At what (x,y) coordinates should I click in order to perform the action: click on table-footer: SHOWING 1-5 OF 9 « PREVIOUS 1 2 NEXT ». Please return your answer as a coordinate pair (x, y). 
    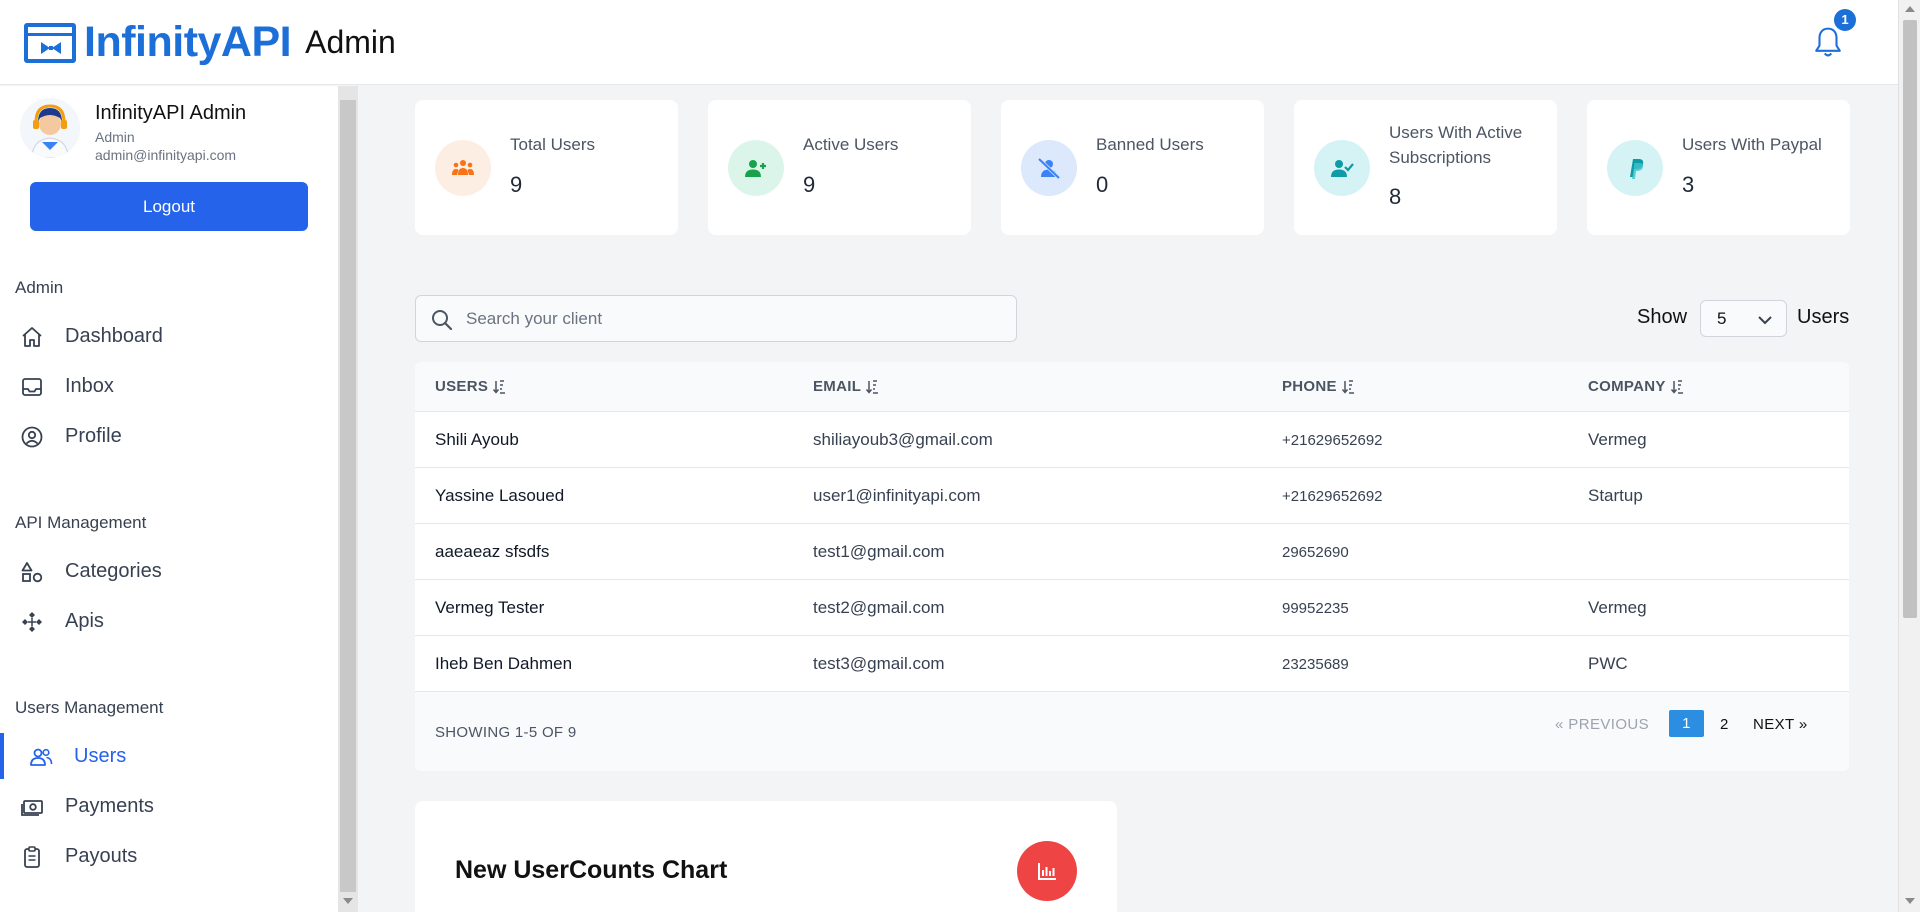
    Looking at the image, I should click on (1132, 731).